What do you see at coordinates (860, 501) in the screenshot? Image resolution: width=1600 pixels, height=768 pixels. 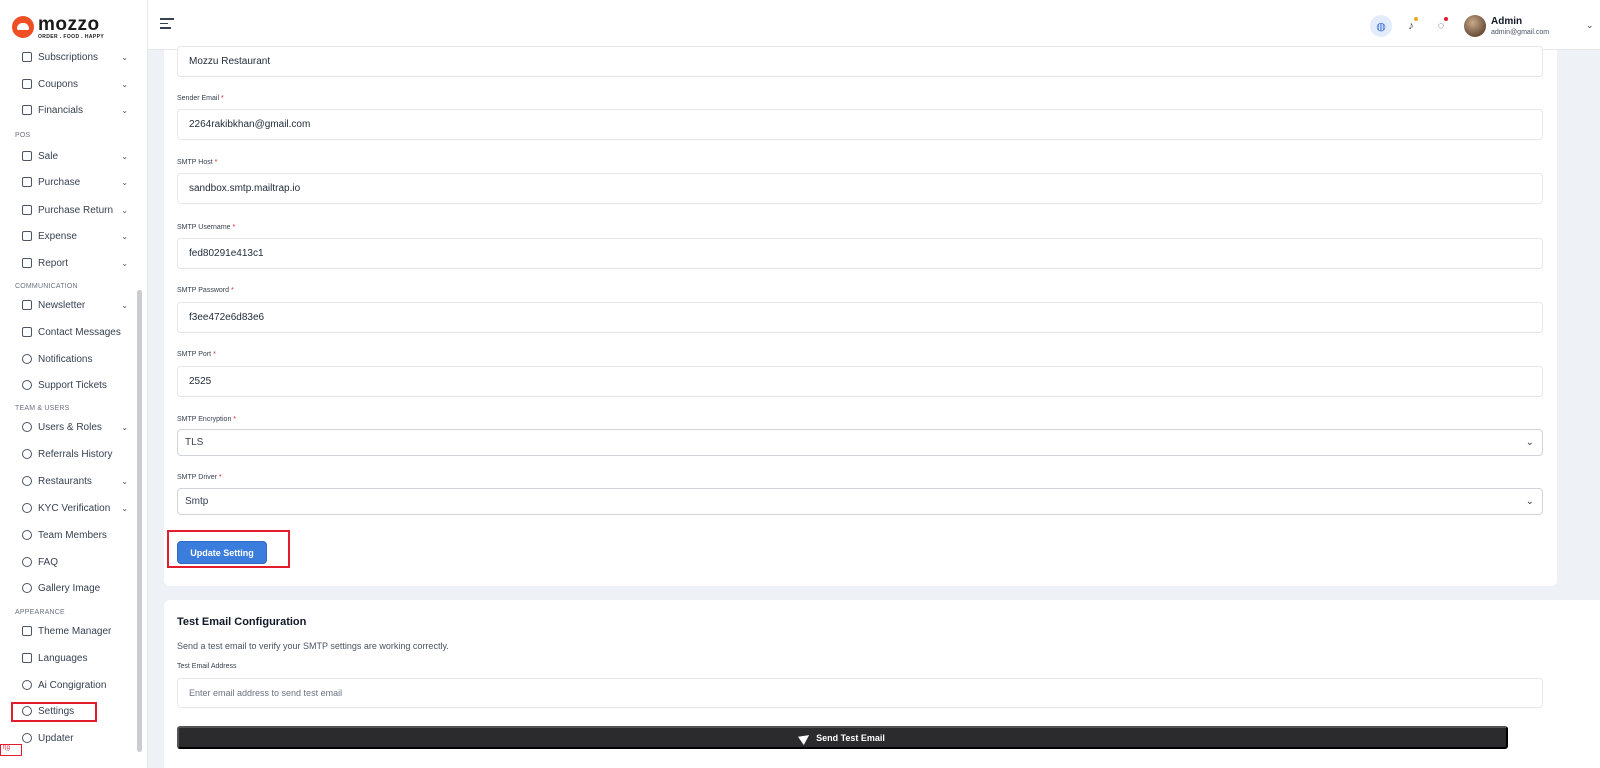 I see `smtp-driver-select: Smtp ⌄` at bounding box center [860, 501].